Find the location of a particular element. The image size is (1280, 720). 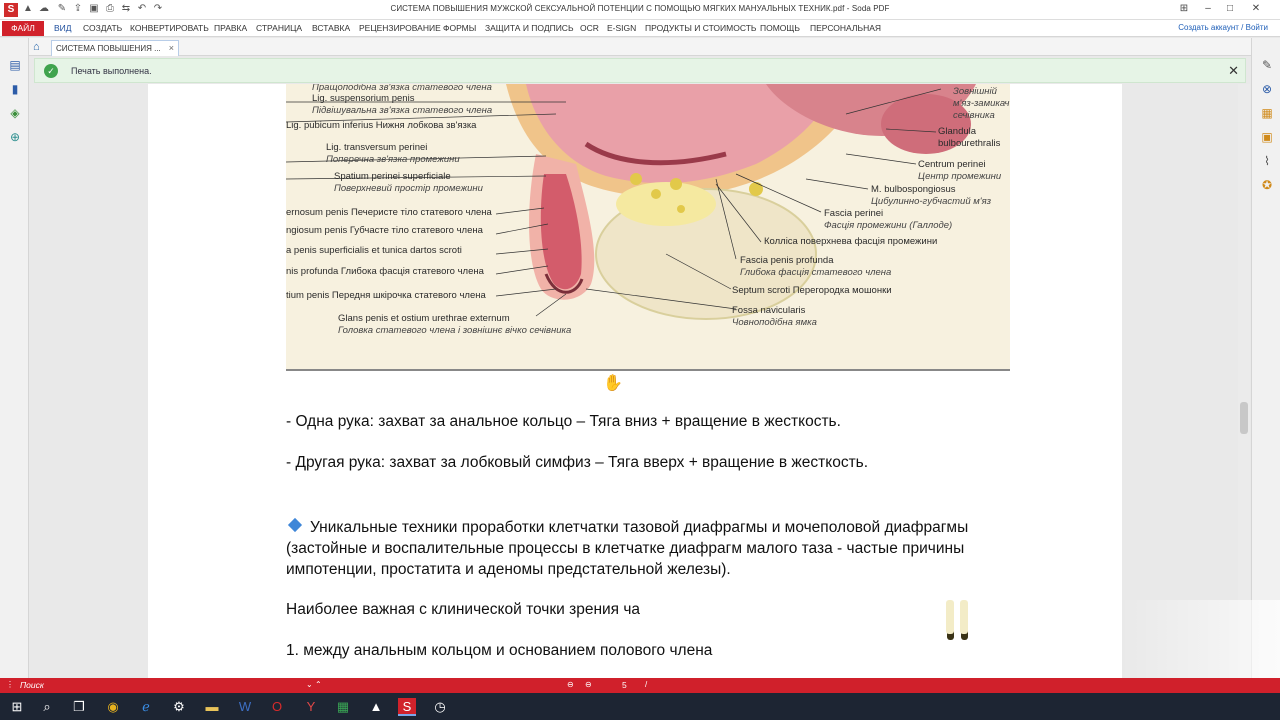

menu-review: РЕЦЕНЗИРОВАНИЕ is located at coordinates (400, 28).